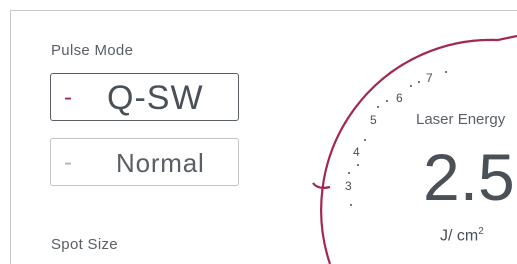 The height and width of the screenshot is (264, 517). What do you see at coordinates (373, 120) in the screenshot?
I see `scale-label-5: 5` at bounding box center [373, 120].